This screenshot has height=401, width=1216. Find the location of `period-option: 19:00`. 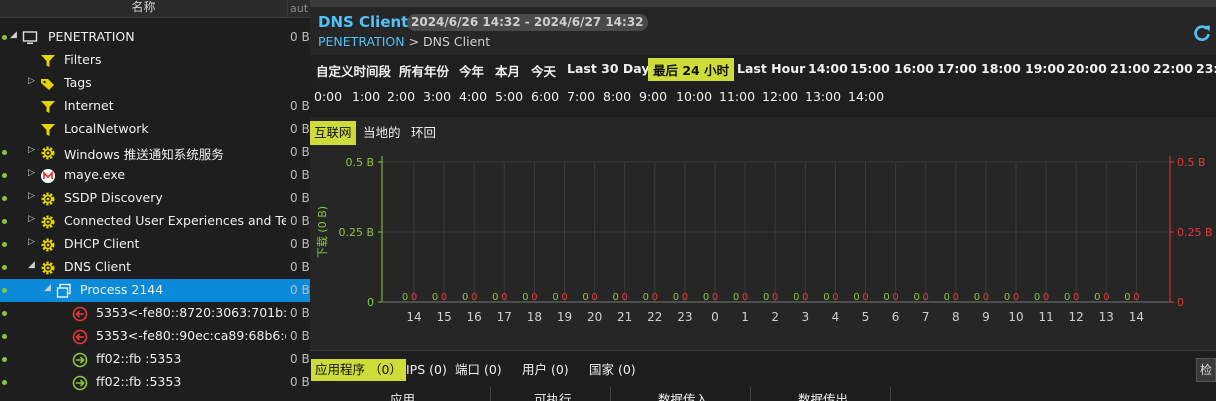

period-option: 19:00 is located at coordinates (1045, 68).